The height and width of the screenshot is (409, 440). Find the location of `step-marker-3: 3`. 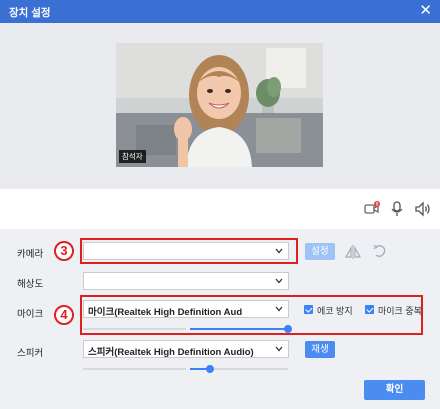

step-marker-3: 3 is located at coordinates (64, 251).